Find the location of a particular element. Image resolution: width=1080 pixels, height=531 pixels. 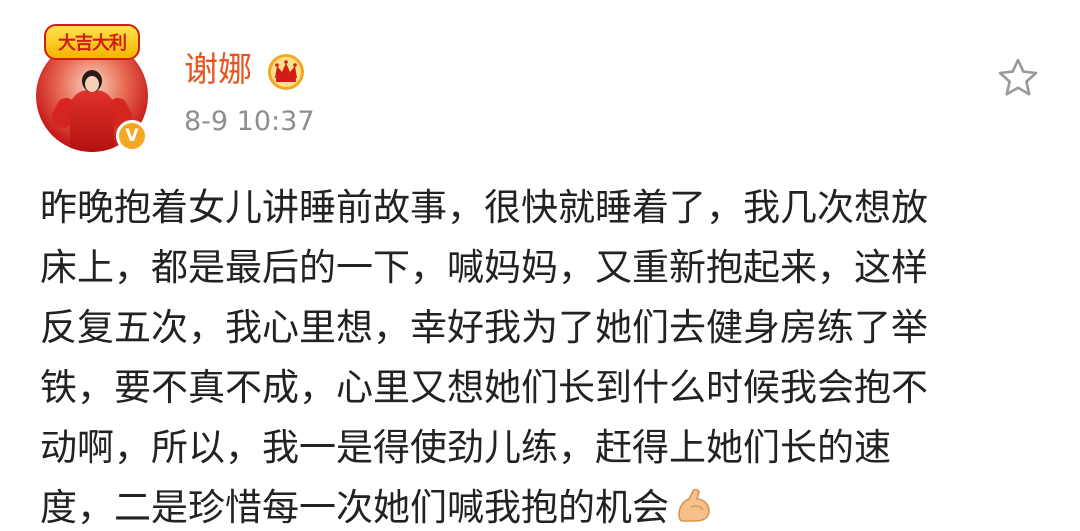

flexed-biceps-icon is located at coordinates (694, 505).